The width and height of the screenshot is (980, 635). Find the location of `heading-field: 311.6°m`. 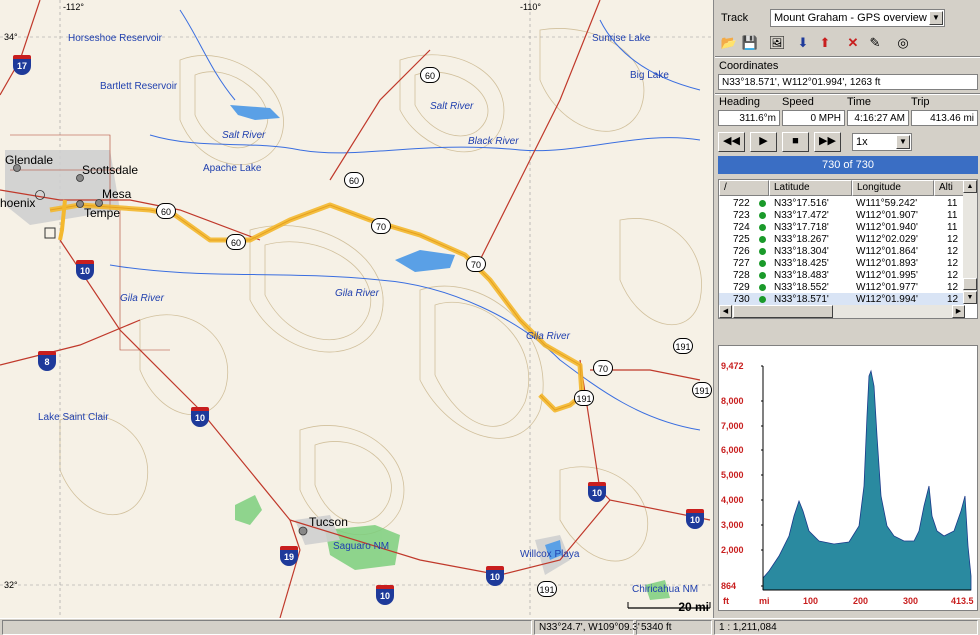

heading-field: 311.6°m is located at coordinates (749, 118).